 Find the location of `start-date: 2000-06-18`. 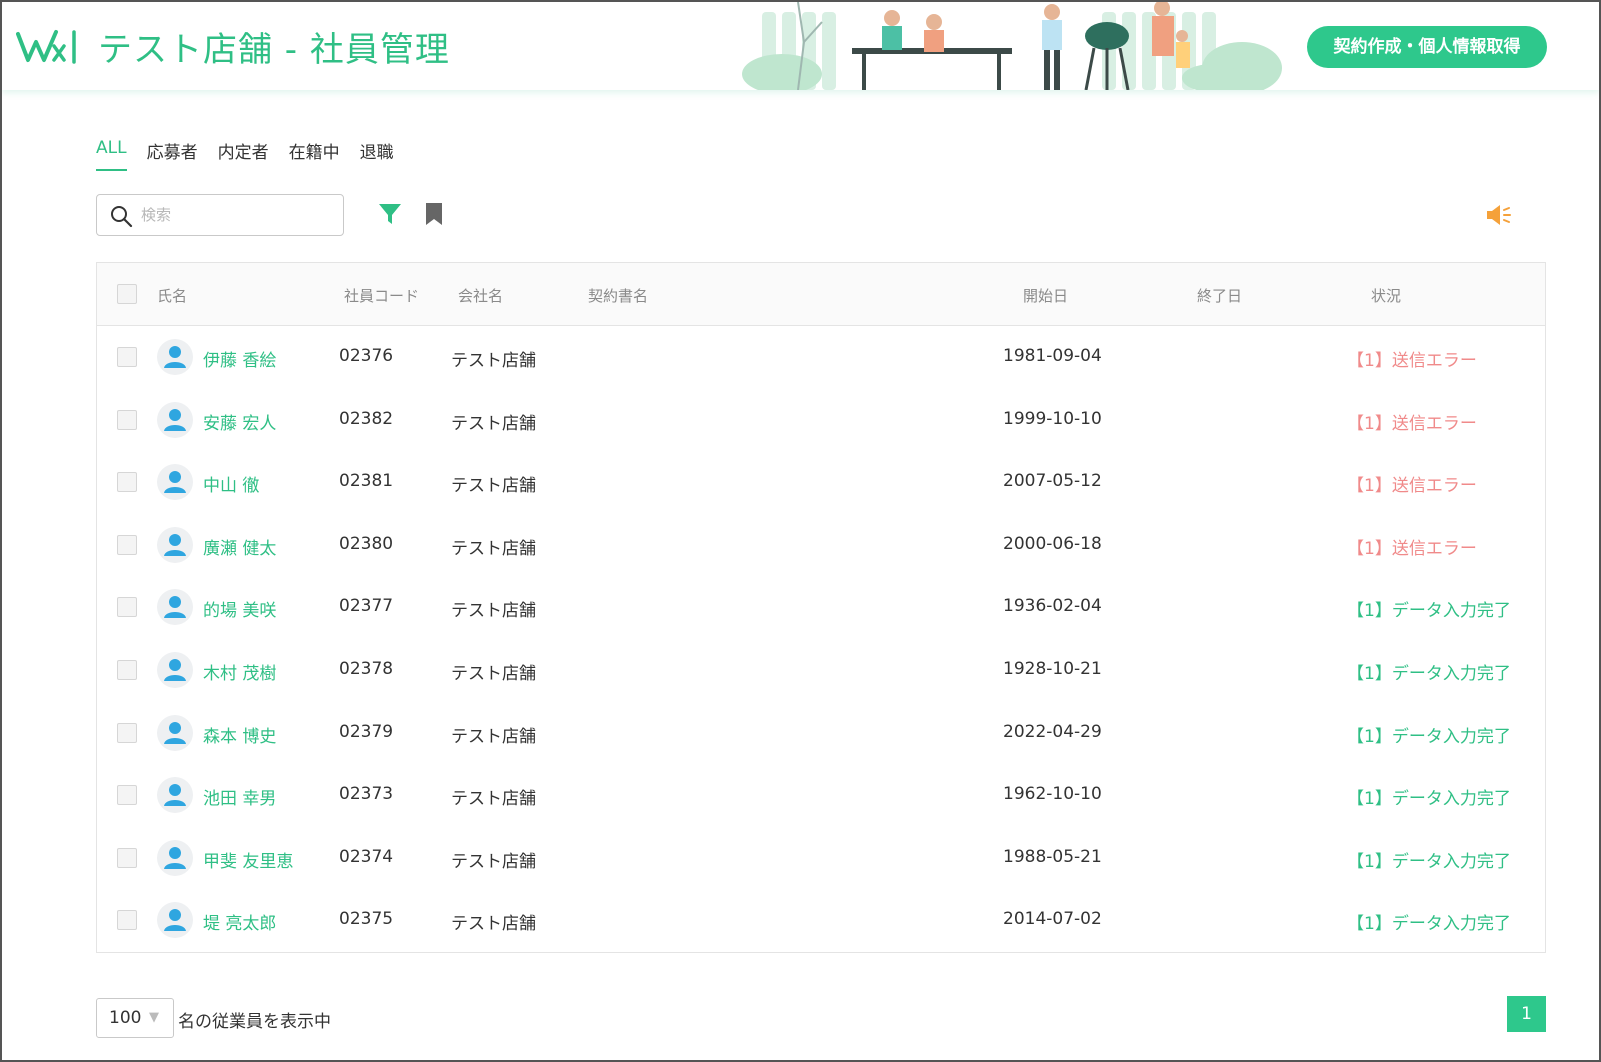

start-date: 2000-06-18 is located at coordinates (1052, 543).